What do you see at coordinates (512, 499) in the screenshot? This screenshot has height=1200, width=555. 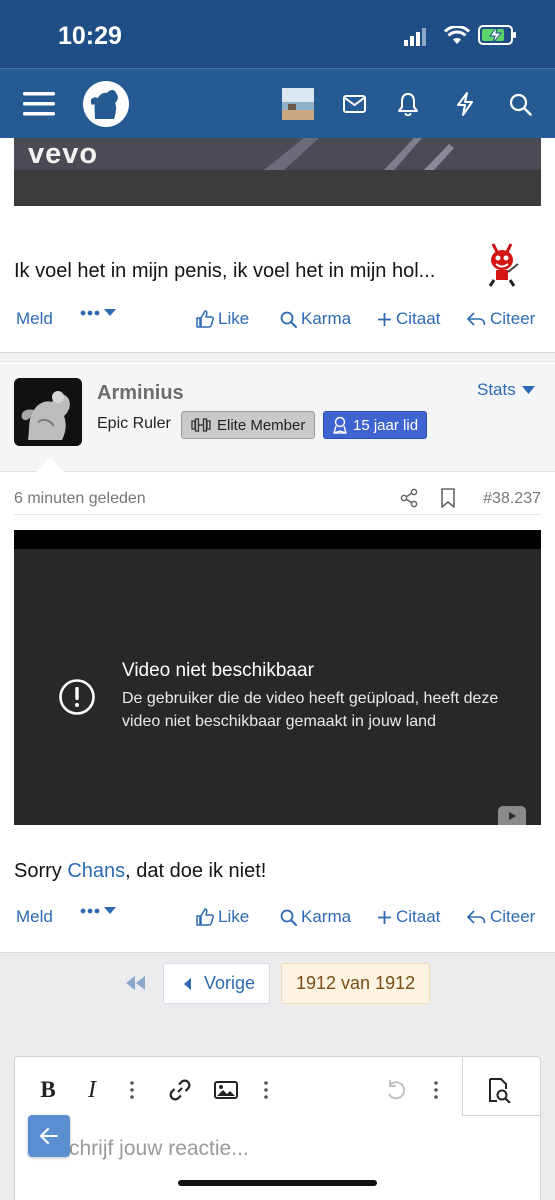 I see `post-number: #38.237` at bounding box center [512, 499].